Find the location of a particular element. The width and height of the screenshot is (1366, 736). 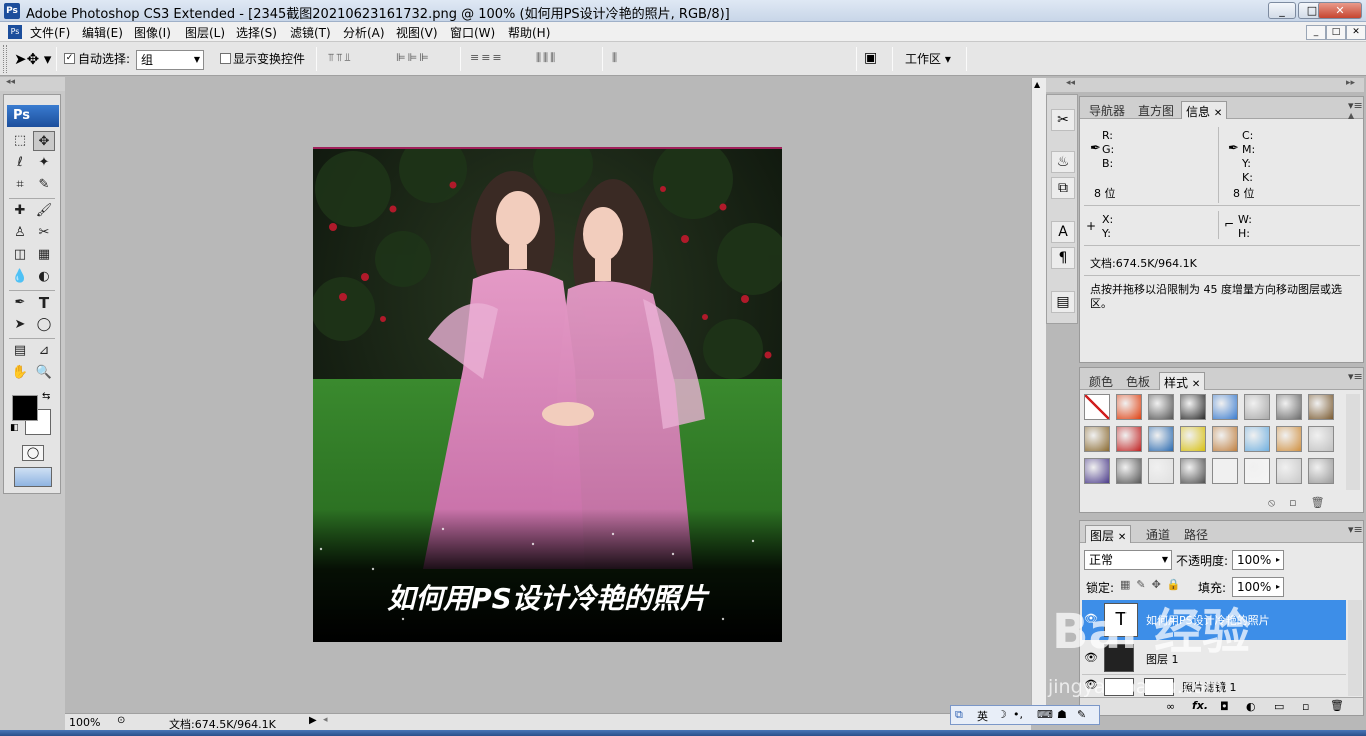

brush-tool-icon: 🖌 is located at coordinates (44, 211).